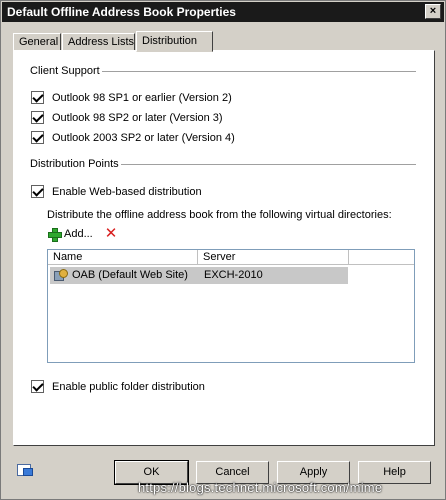 This screenshot has width=446, height=500. I want to click on checkbox-row-public-folder: Enable public folder distribution, so click(118, 386).